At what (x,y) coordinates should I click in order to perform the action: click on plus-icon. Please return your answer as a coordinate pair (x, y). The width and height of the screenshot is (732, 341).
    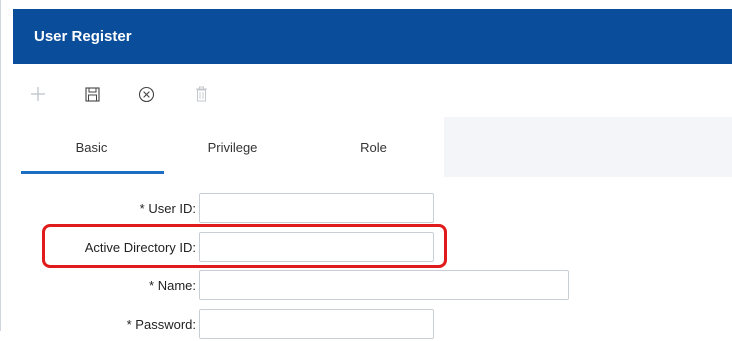
    Looking at the image, I should click on (38, 94).